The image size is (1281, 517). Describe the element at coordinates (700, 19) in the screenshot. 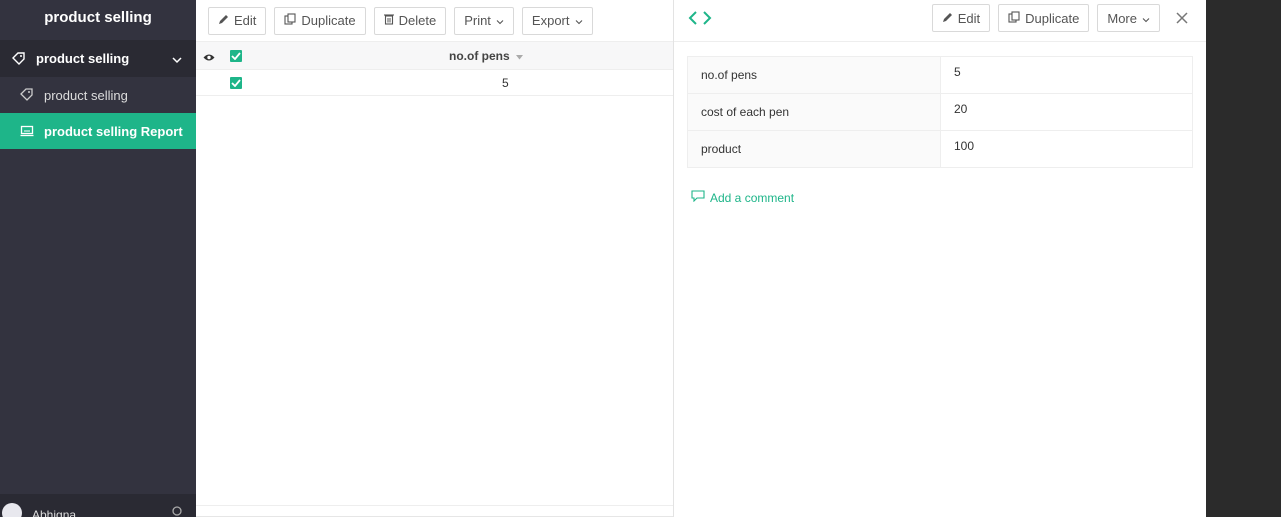

I see `code-icon` at that location.